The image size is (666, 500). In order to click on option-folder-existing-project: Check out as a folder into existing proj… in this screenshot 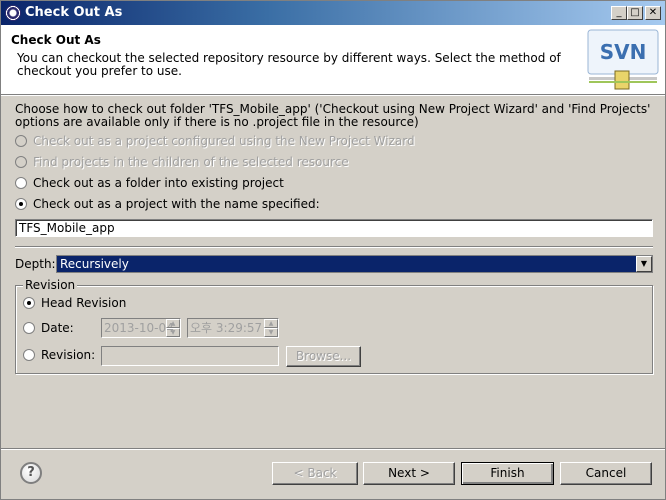, I will do `click(149, 183)`.